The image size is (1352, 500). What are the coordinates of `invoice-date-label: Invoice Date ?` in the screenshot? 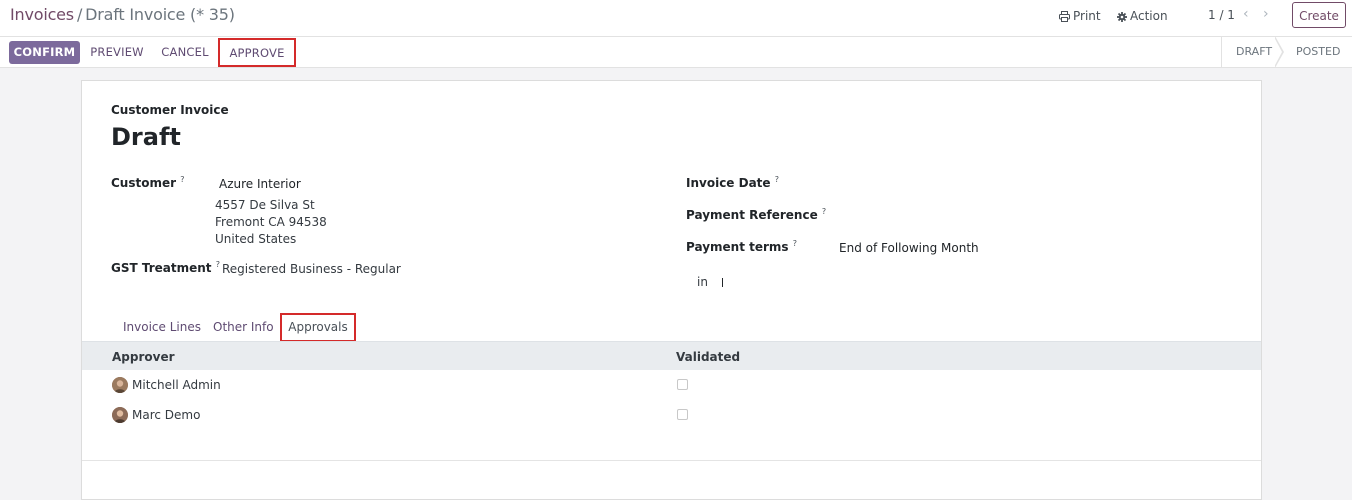 It's located at (732, 182).